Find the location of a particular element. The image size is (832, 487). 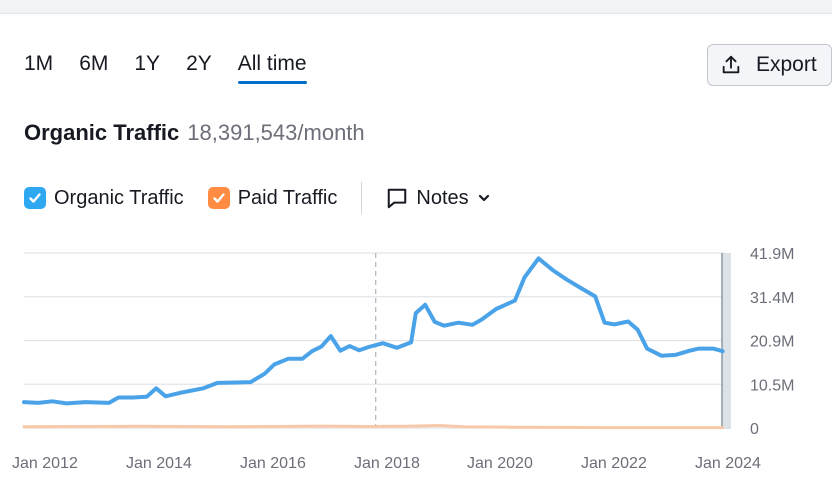

tab-1y: 1Y is located at coordinates (147, 67).